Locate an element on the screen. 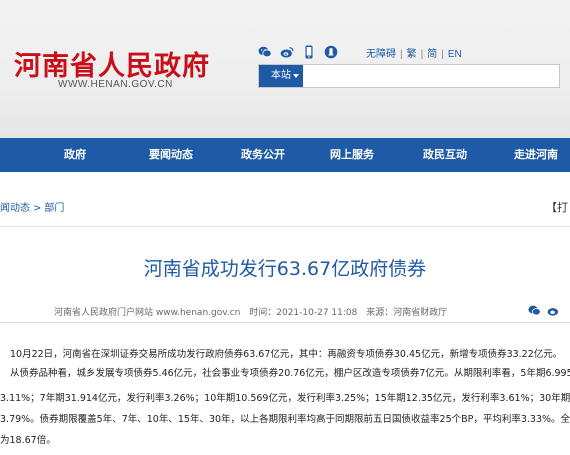 The image size is (570, 455). breadcrumb: 闻动态 > 部门 is located at coordinates (32, 208).